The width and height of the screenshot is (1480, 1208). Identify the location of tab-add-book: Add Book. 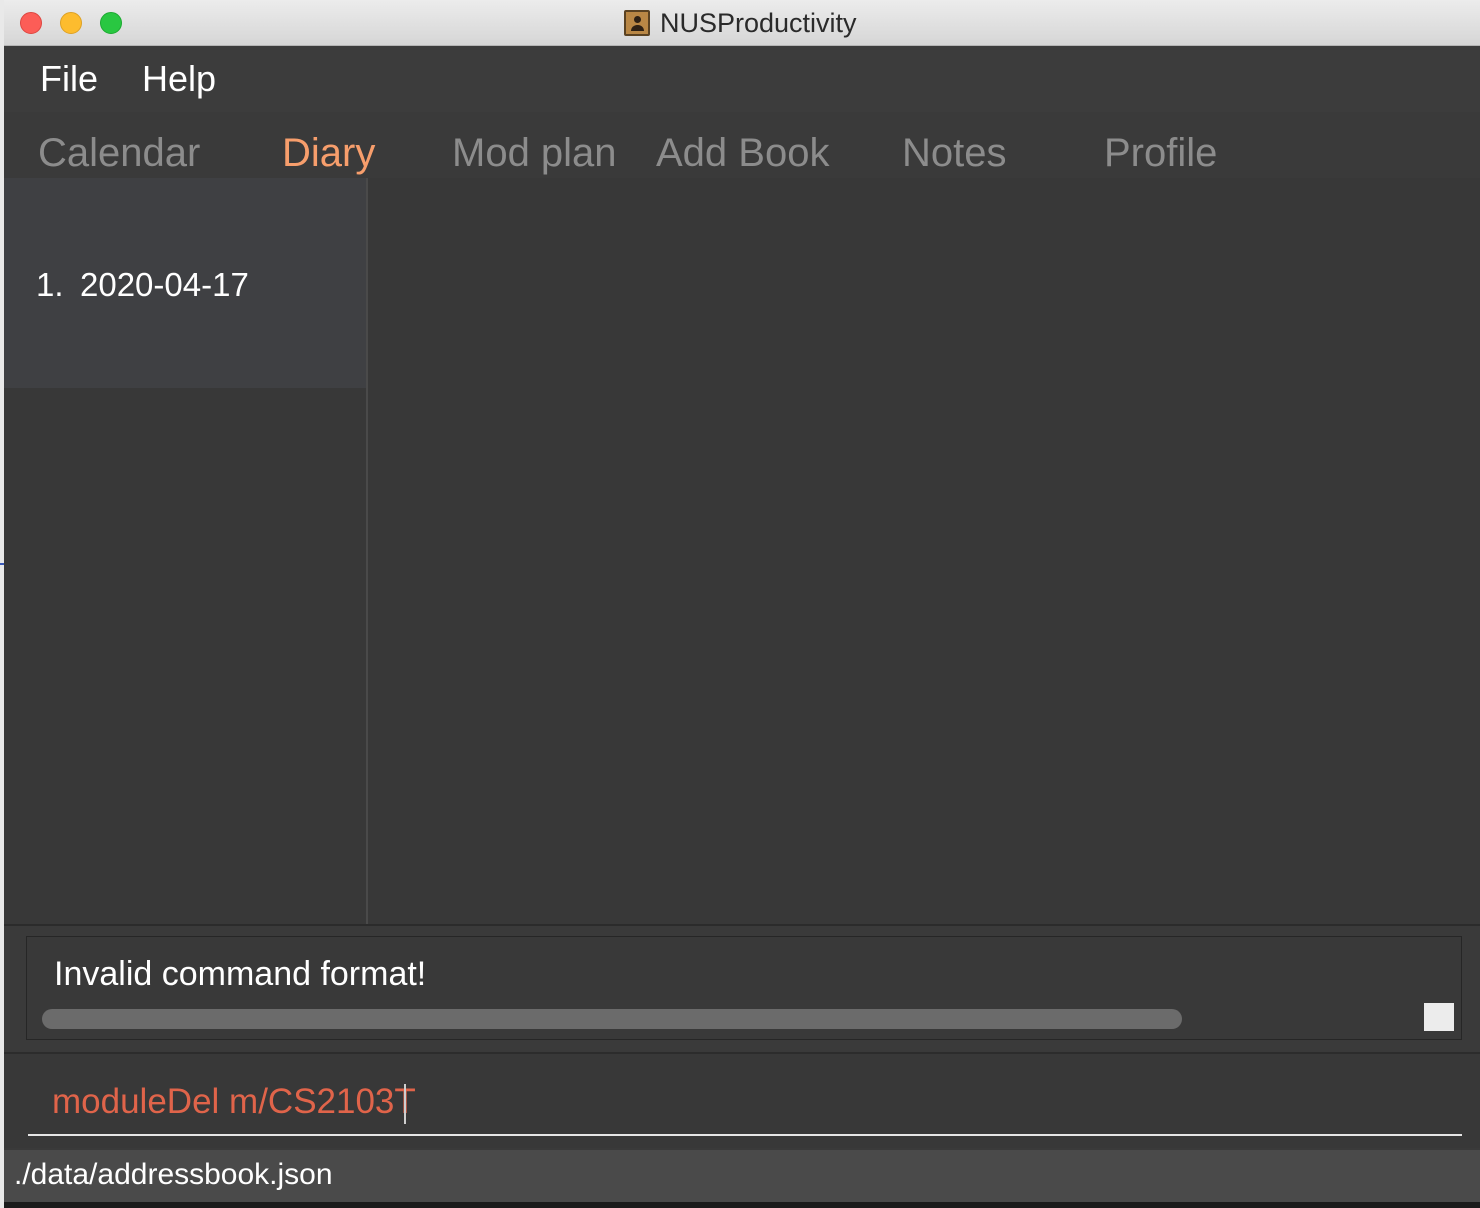
(742, 153).